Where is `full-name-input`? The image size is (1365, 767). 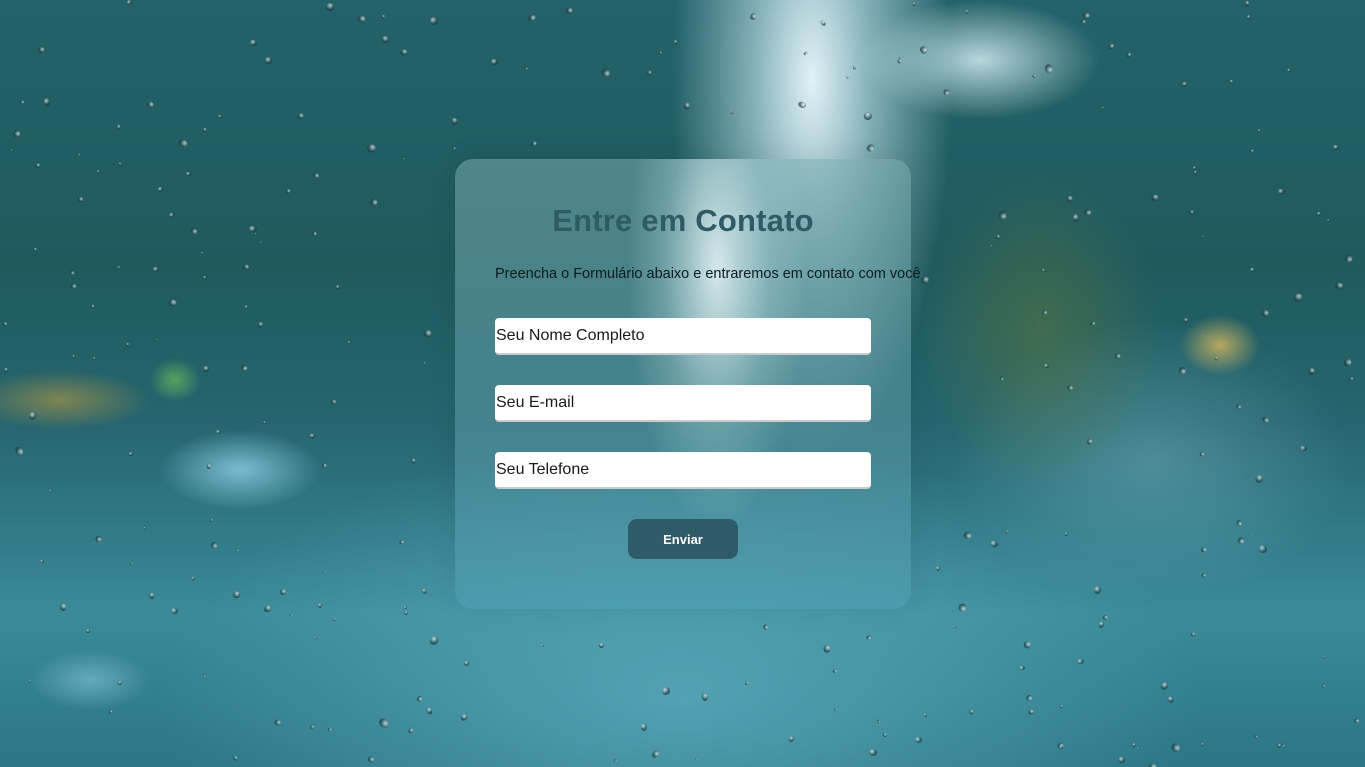
full-name-input is located at coordinates (683, 336).